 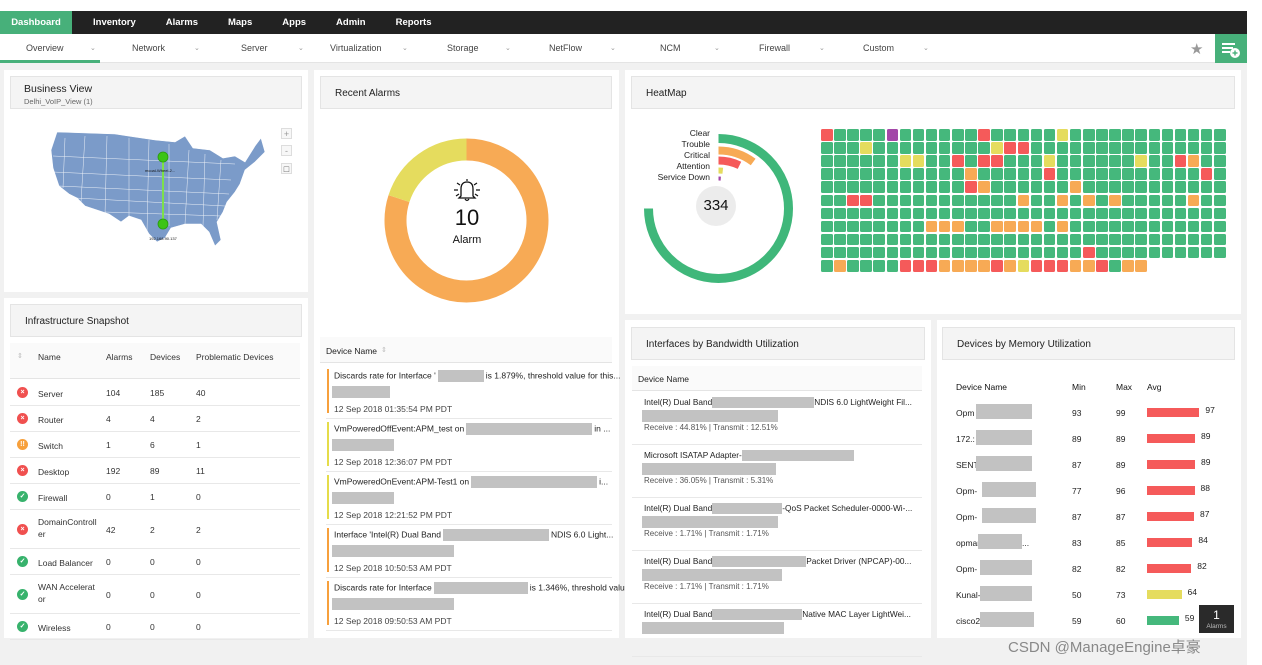 What do you see at coordinates (20, 356) in the screenshot?
I see `sort-icon: ⇕` at bounding box center [20, 356].